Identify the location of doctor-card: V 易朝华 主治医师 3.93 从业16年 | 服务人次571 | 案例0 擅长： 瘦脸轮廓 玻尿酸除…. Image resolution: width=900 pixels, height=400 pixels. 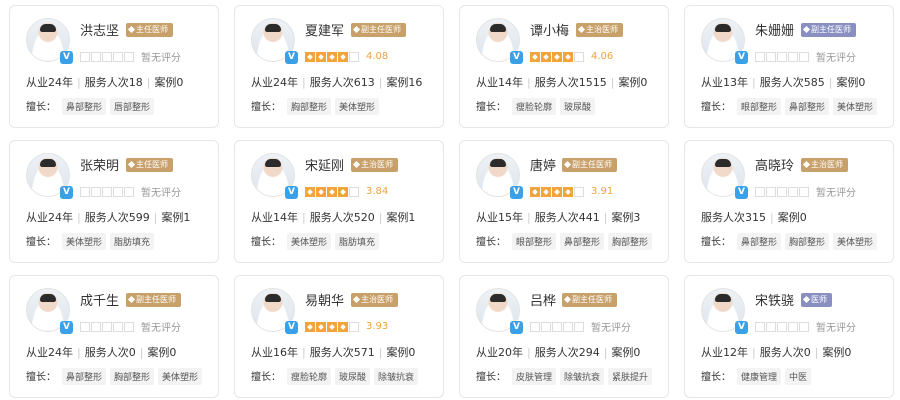
(339, 336).